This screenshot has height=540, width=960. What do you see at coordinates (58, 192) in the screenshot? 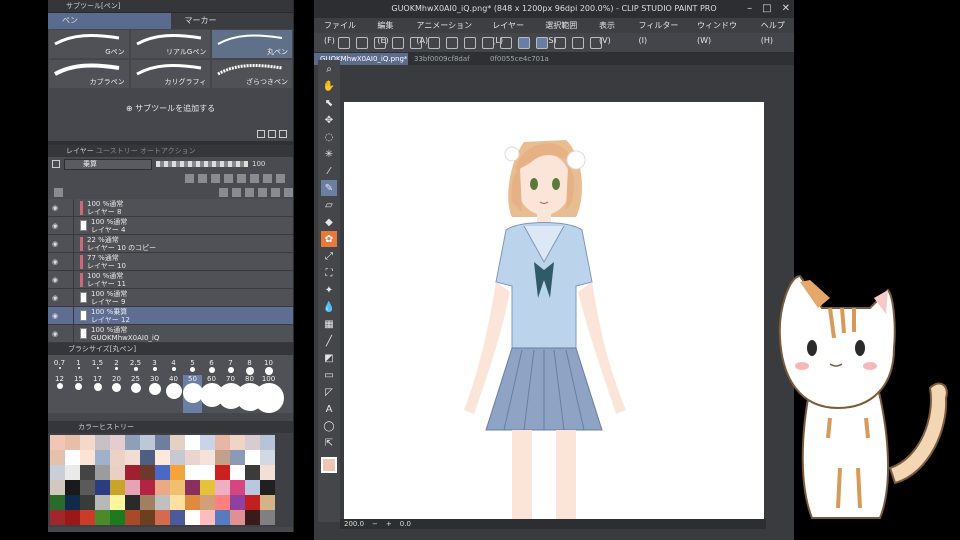
I see `panel-menu-icon` at bounding box center [58, 192].